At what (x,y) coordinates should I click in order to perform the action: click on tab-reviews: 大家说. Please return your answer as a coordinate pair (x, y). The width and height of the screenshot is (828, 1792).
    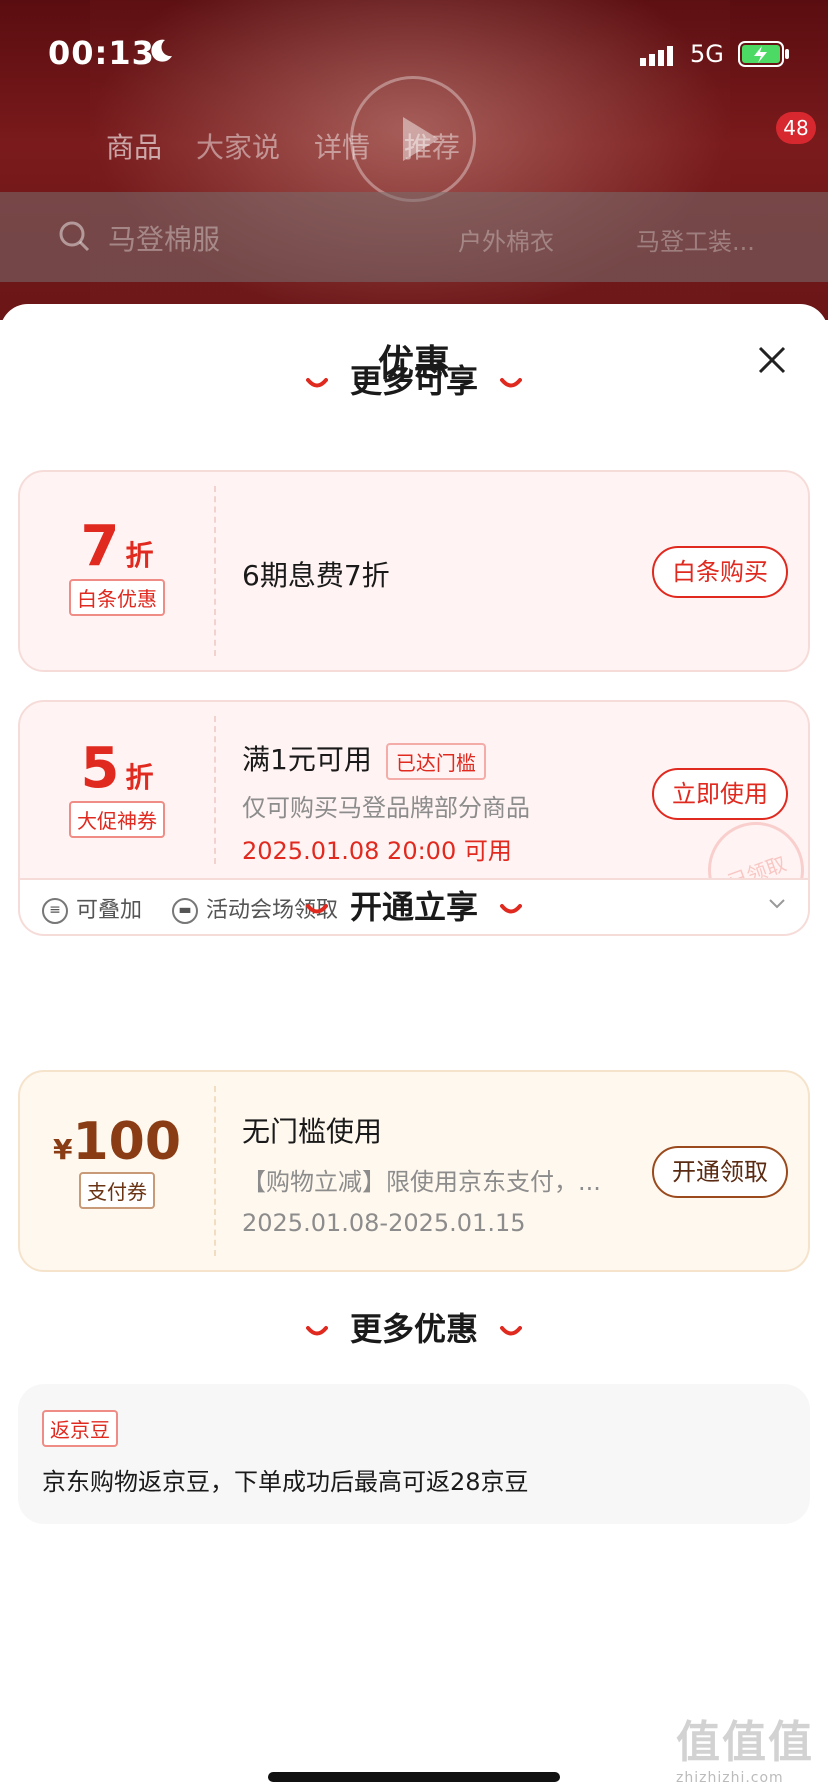
    Looking at the image, I should click on (238, 147).